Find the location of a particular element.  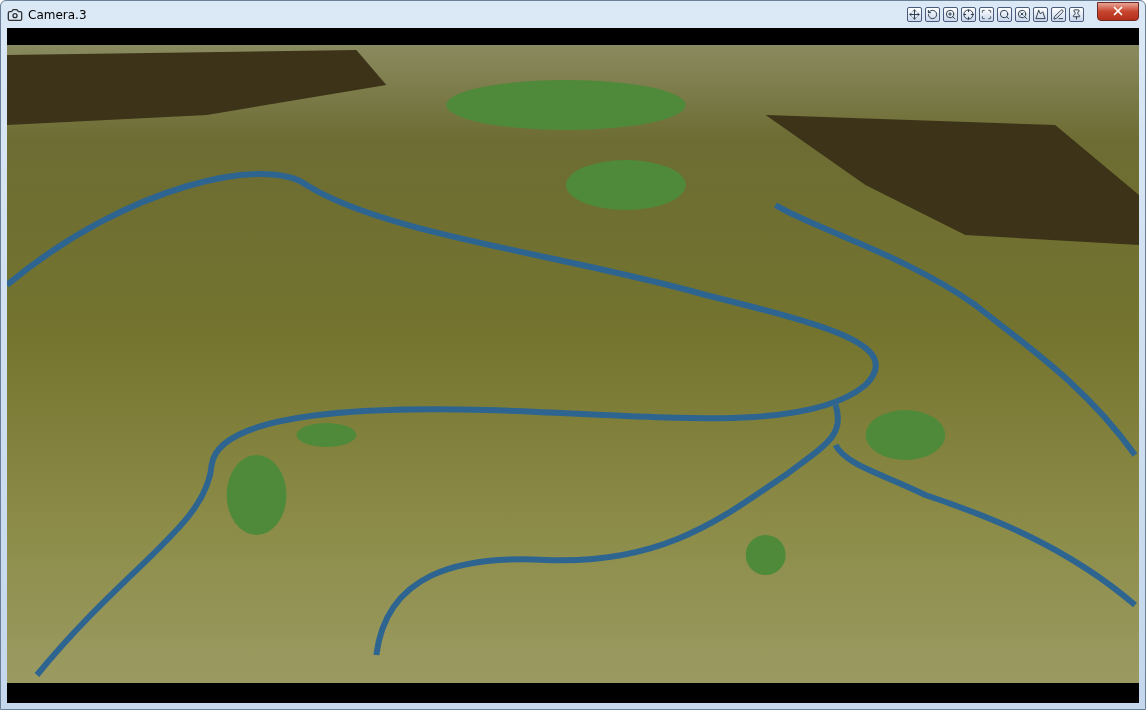

frame-icon is located at coordinates (986, 14).